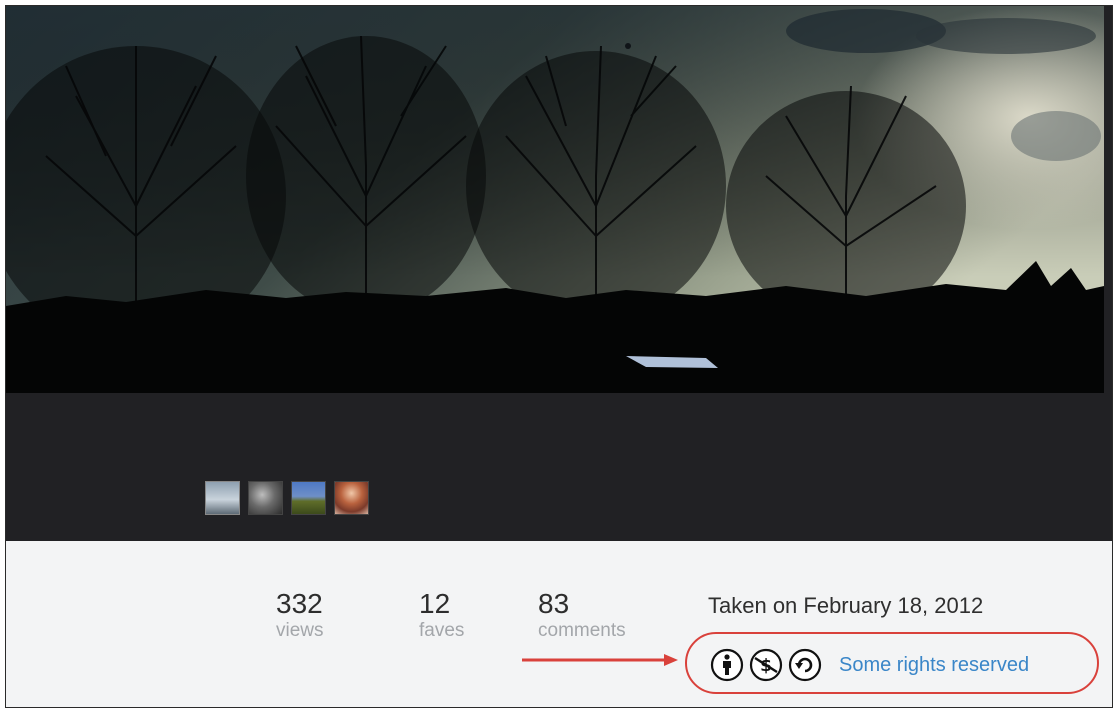 This screenshot has height=711, width=1116. Describe the element at coordinates (287, 499) in the screenshot. I see `photo-thumbnails` at that location.